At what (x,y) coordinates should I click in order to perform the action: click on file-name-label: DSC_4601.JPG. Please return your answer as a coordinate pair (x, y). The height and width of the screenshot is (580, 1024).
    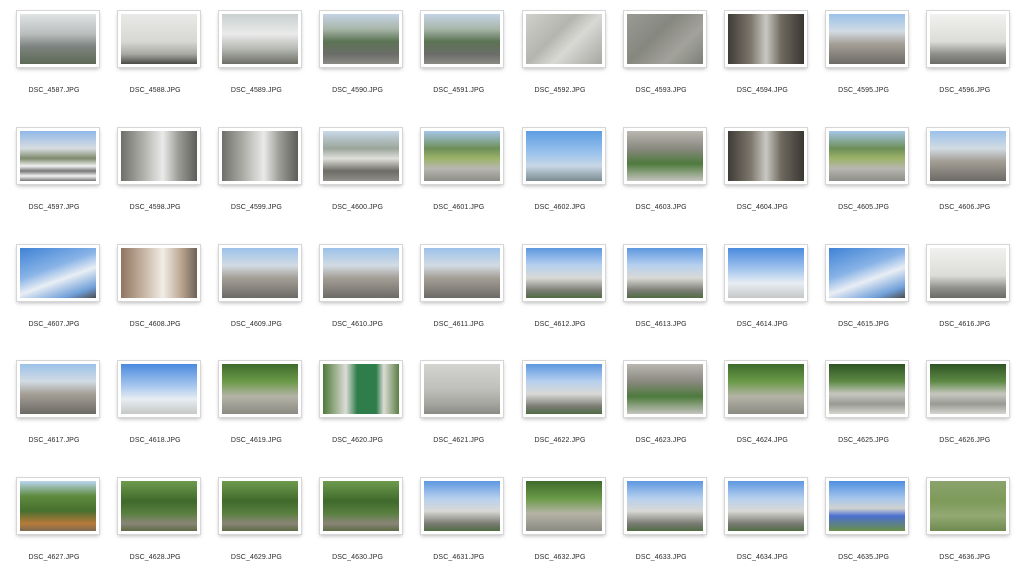
    Looking at the image, I should click on (458, 207).